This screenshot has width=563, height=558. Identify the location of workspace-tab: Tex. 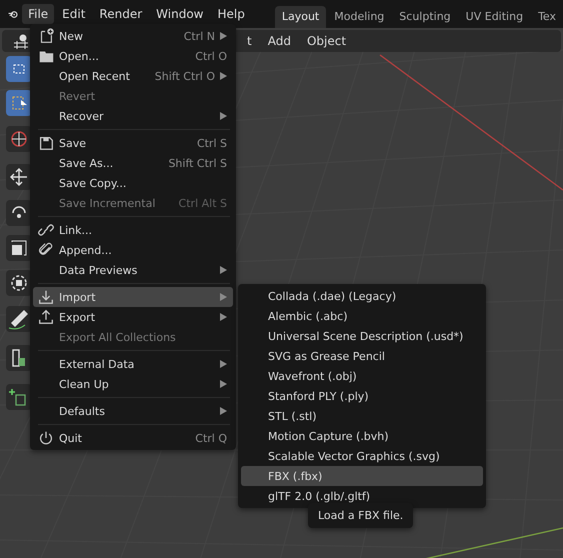
(547, 17).